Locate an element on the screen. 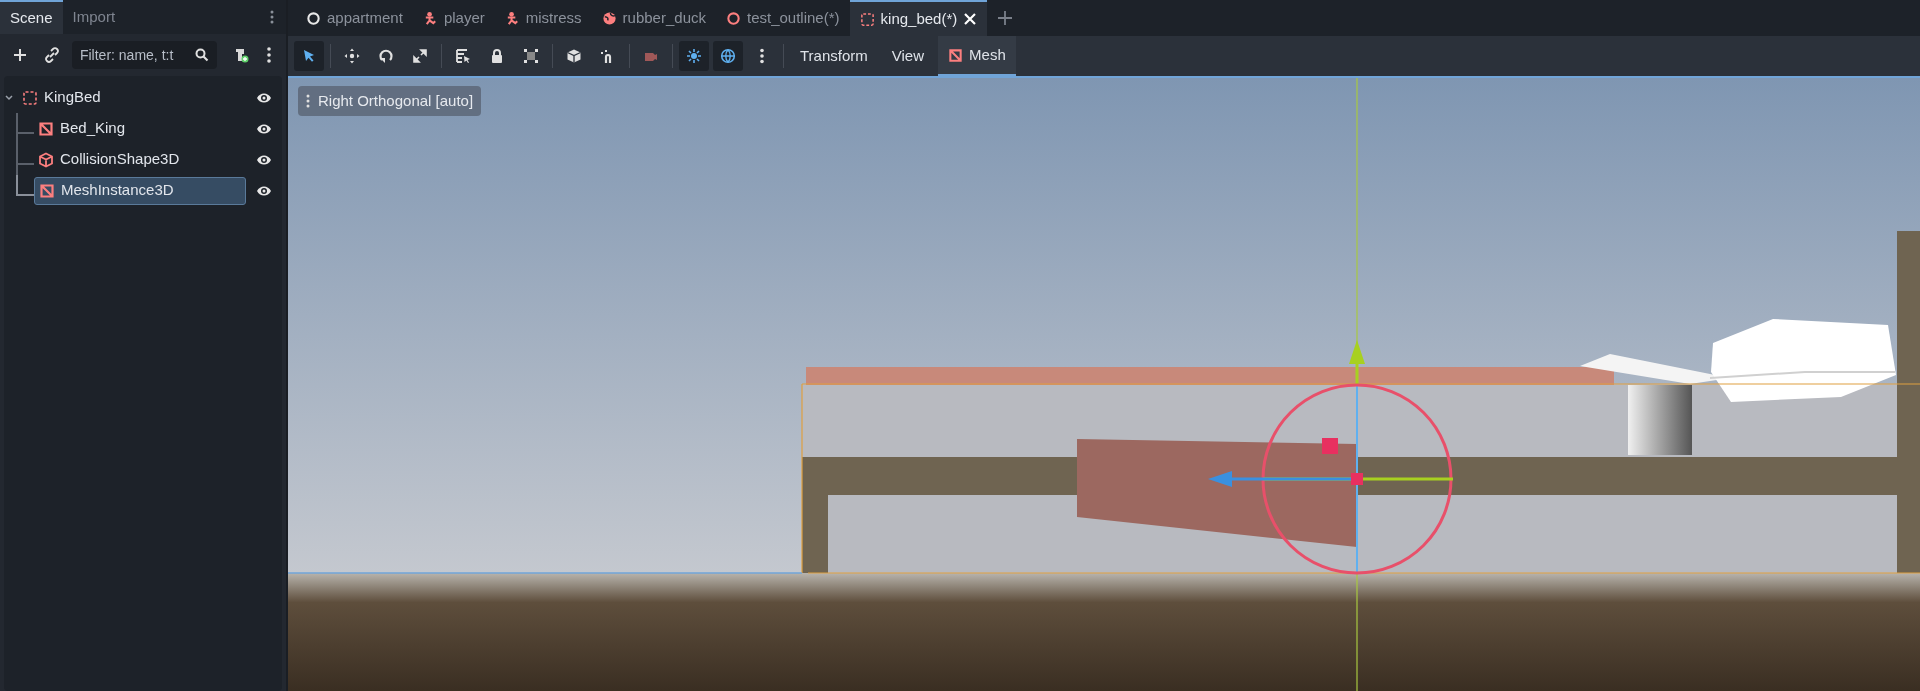 This screenshot has height=691, width=1920. file-tab: mistress is located at coordinates (543, 18).